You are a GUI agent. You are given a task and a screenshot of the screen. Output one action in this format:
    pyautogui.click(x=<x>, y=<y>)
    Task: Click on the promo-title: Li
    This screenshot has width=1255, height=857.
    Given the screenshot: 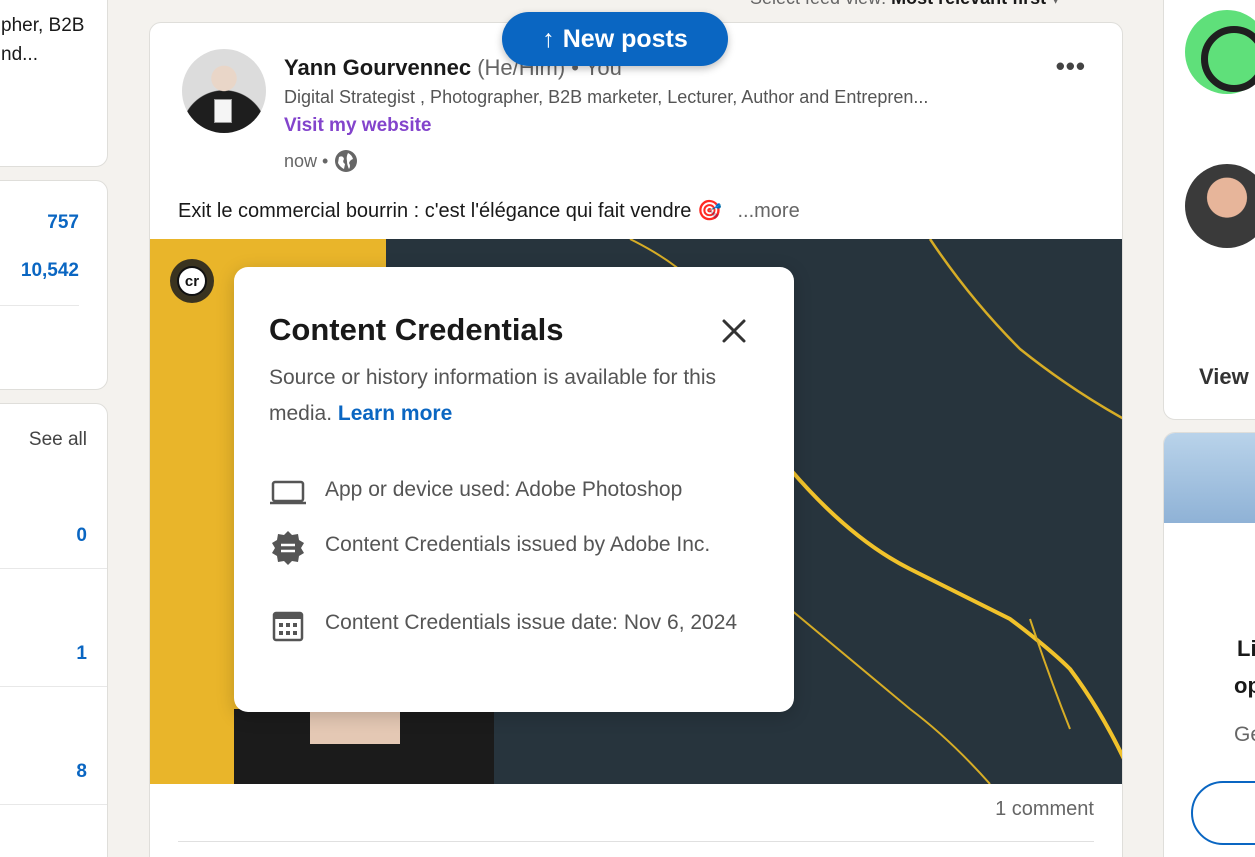 What is the action you would take?
    pyautogui.click(x=1246, y=648)
    